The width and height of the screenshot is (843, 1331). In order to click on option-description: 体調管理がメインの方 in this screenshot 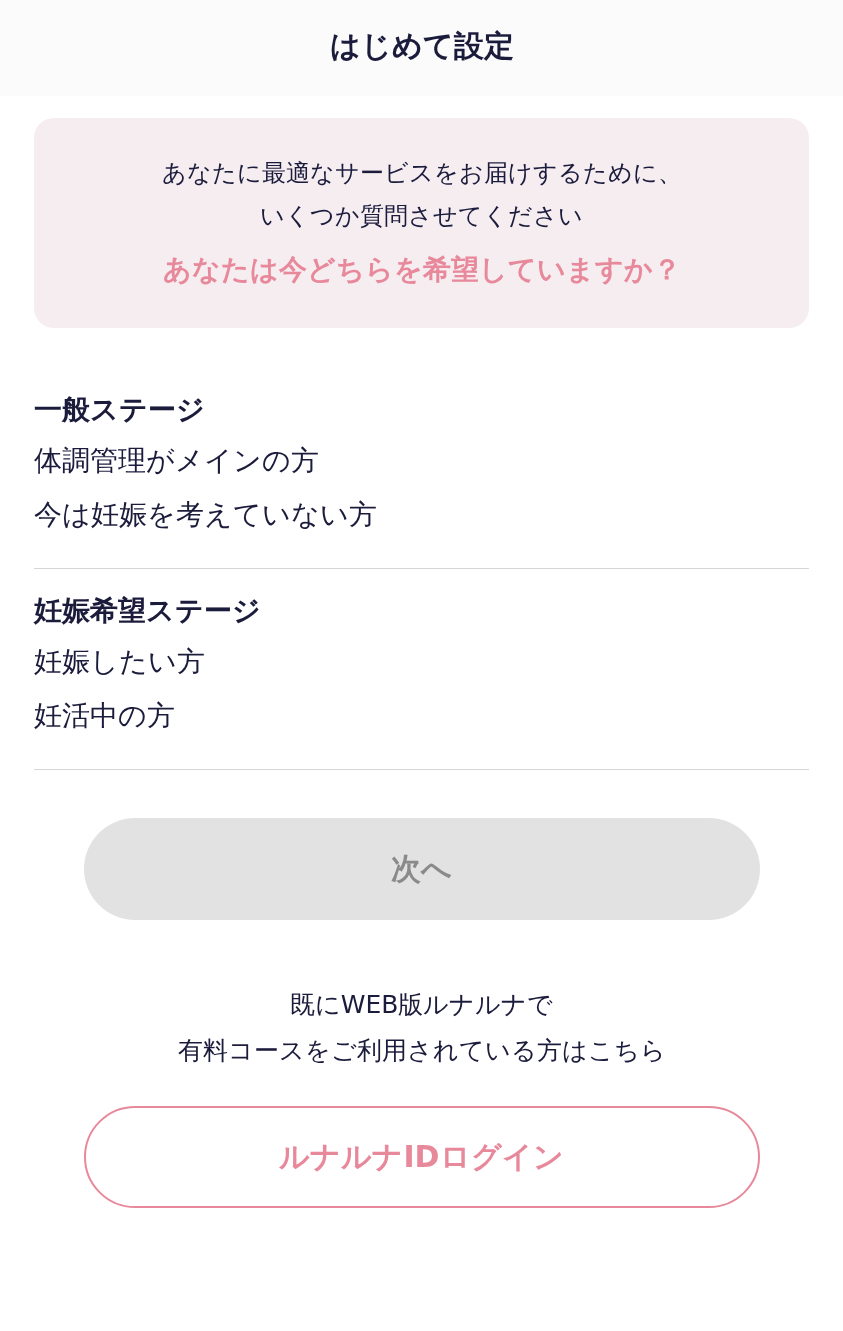, I will do `click(176, 461)`.